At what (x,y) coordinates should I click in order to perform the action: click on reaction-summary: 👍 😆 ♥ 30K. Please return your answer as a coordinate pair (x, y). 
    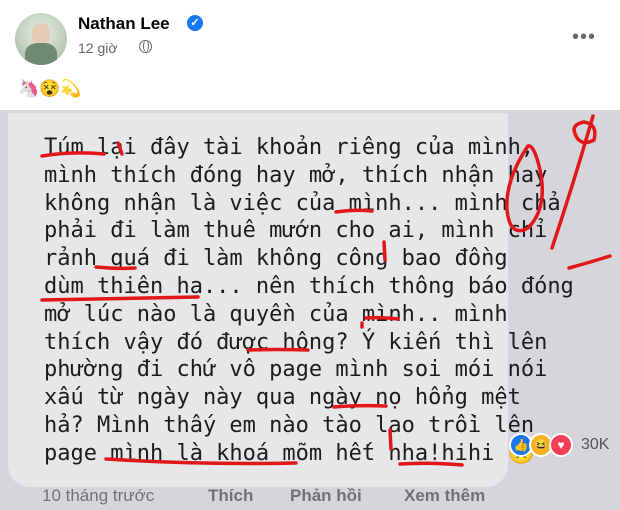
    Looking at the image, I should click on (563, 445).